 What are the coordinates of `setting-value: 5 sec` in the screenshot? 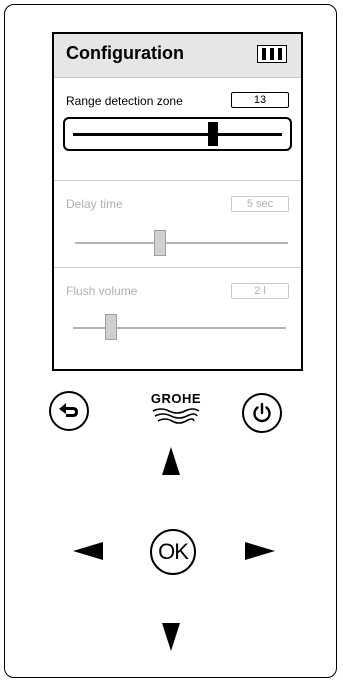 It's located at (260, 204).